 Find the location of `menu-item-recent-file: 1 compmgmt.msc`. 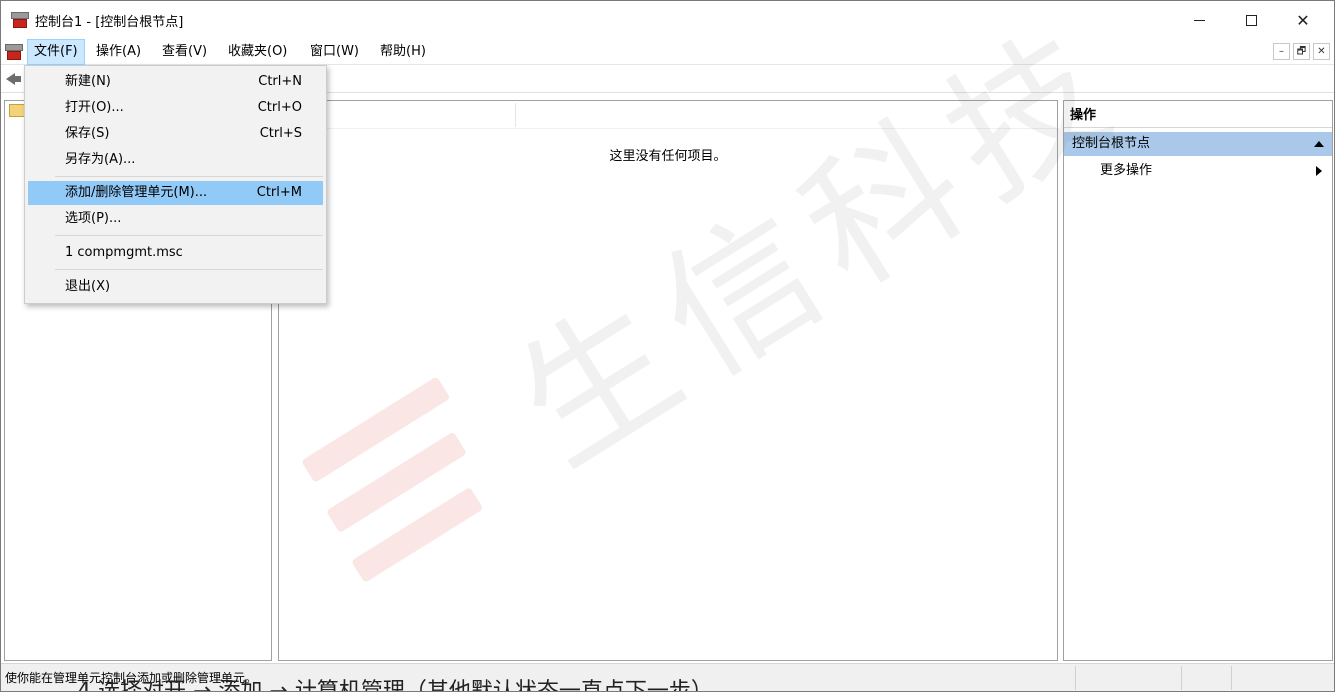

menu-item-recent-file: 1 compmgmt.msc is located at coordinates (175, 253).